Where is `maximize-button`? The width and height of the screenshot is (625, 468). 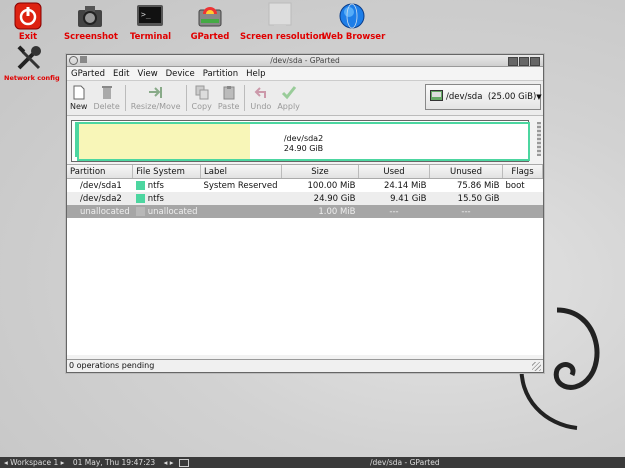 maximize-button is located at coordinates (524, 61).